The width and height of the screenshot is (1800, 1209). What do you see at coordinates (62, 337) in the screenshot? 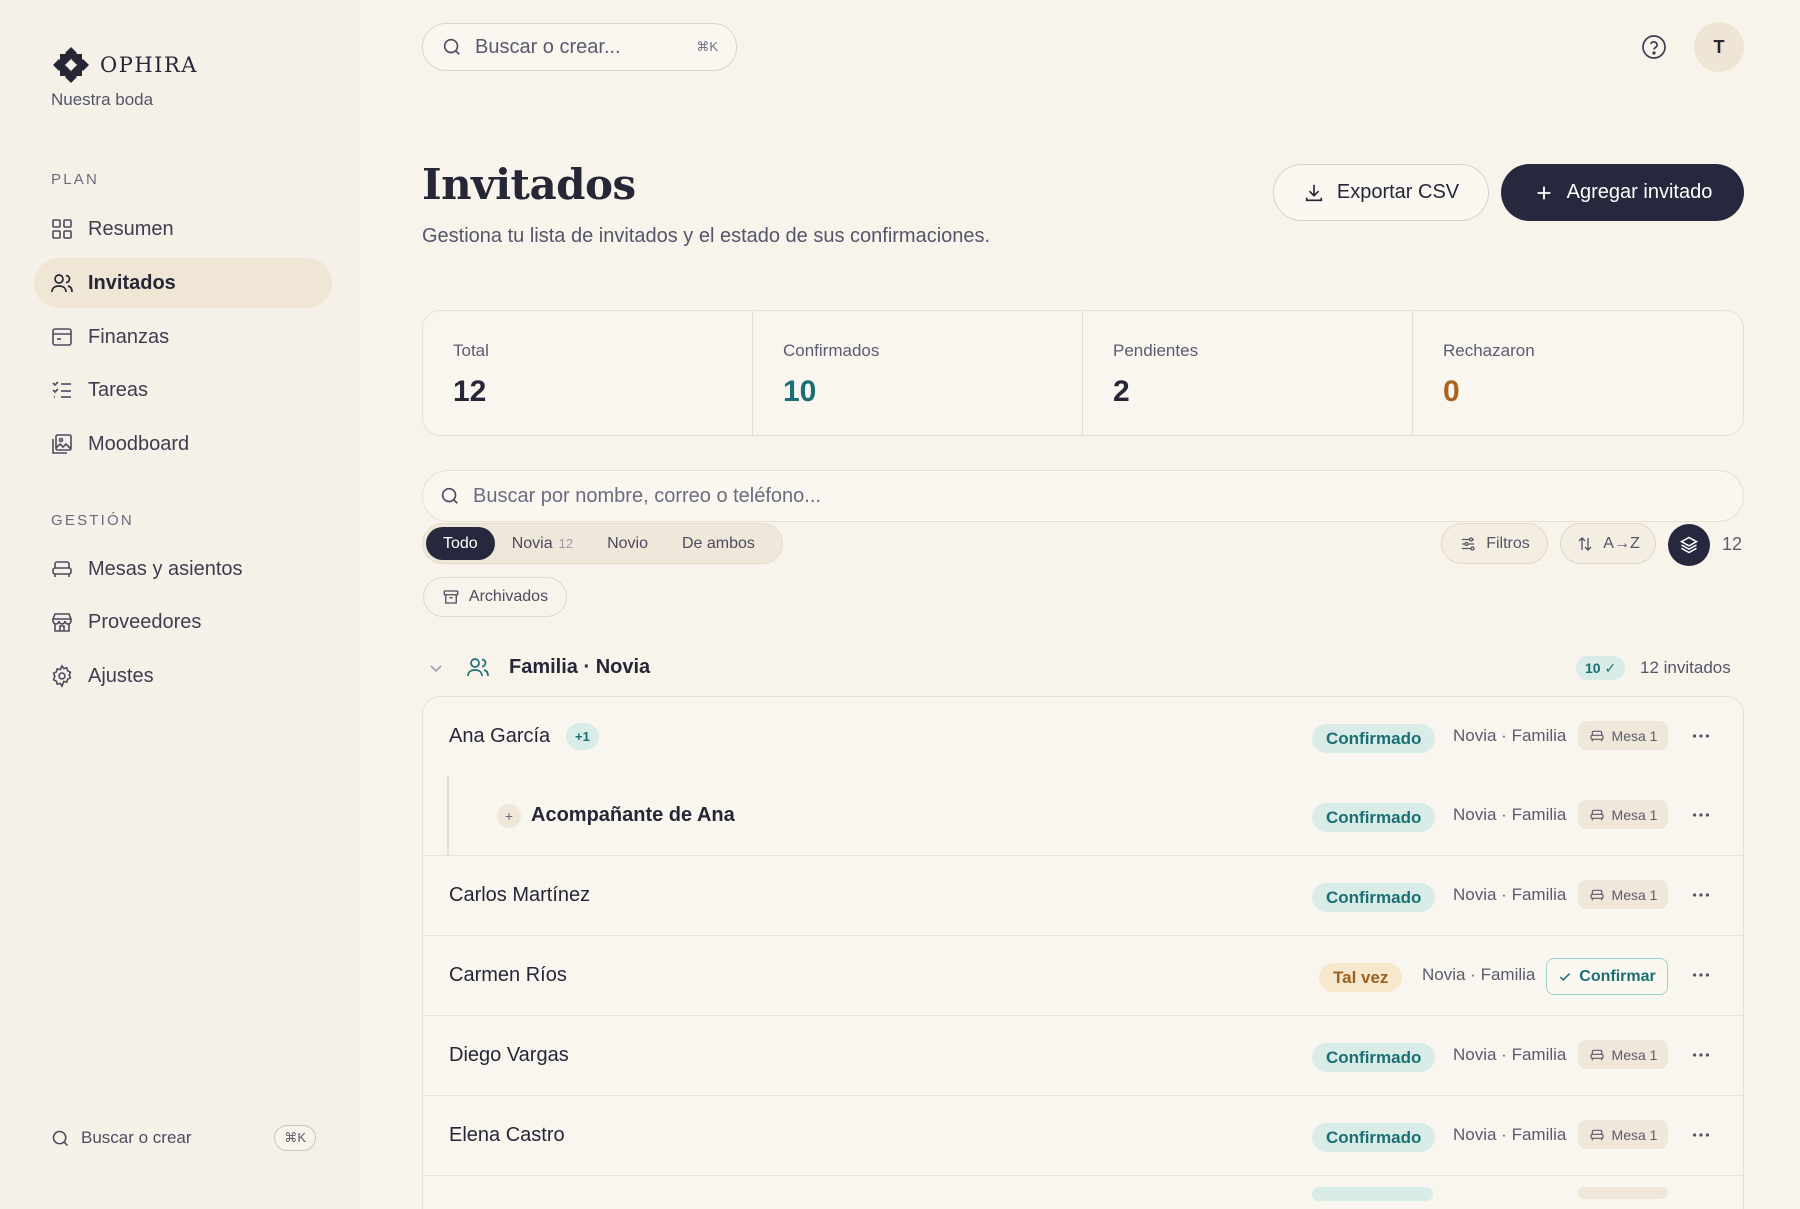
I see `wallet-icon` at bounding box center [62, 337].